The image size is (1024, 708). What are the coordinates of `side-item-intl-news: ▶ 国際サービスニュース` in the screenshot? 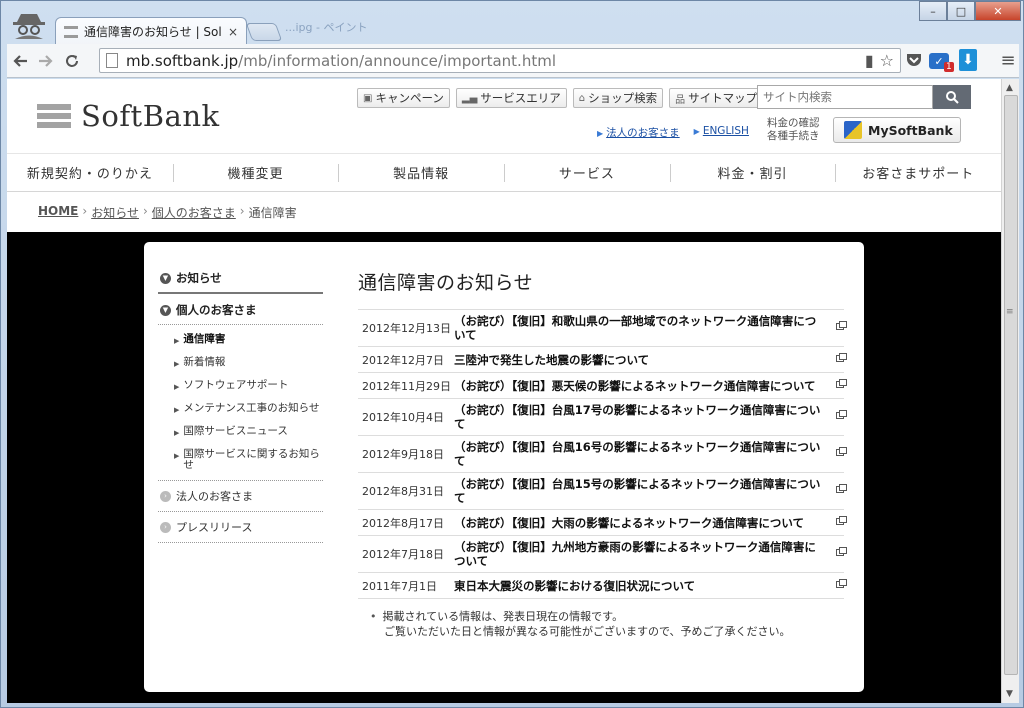 It's located at (248, 432).